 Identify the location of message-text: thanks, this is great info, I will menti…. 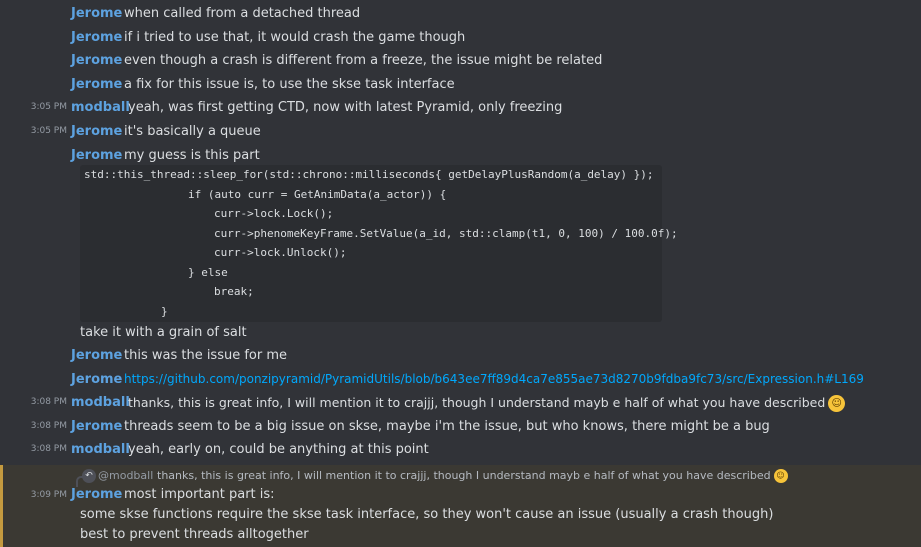
(487, 403).